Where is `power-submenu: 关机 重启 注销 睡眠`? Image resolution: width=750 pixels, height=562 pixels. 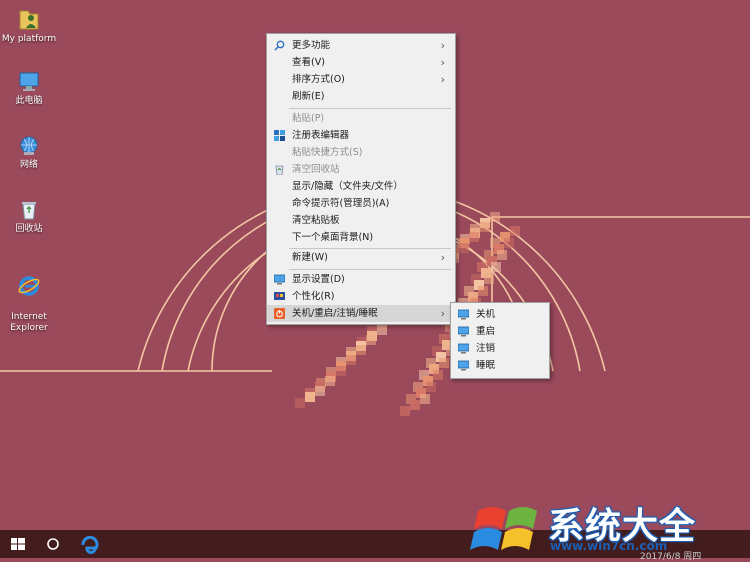
power-submenu: 关机 重启 注销 睡眠 is located at coordinates (500, 340).